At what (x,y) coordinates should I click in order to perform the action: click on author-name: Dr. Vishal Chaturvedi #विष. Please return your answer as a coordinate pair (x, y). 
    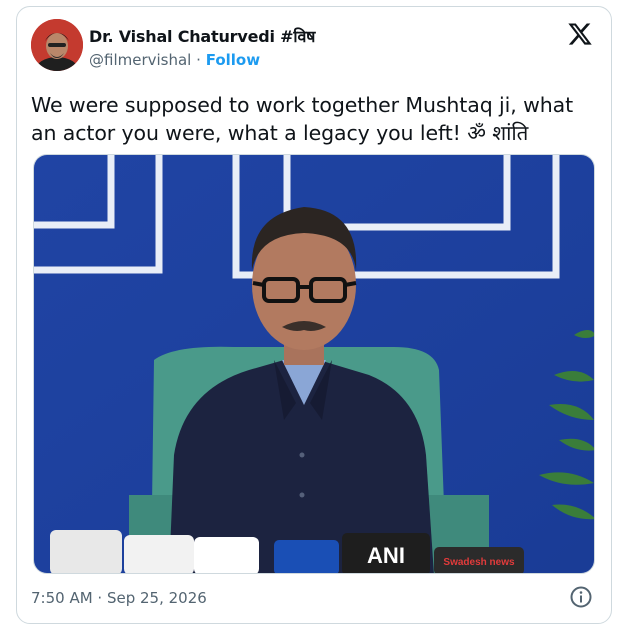
    Looking at the image, I should click on (202, 36).